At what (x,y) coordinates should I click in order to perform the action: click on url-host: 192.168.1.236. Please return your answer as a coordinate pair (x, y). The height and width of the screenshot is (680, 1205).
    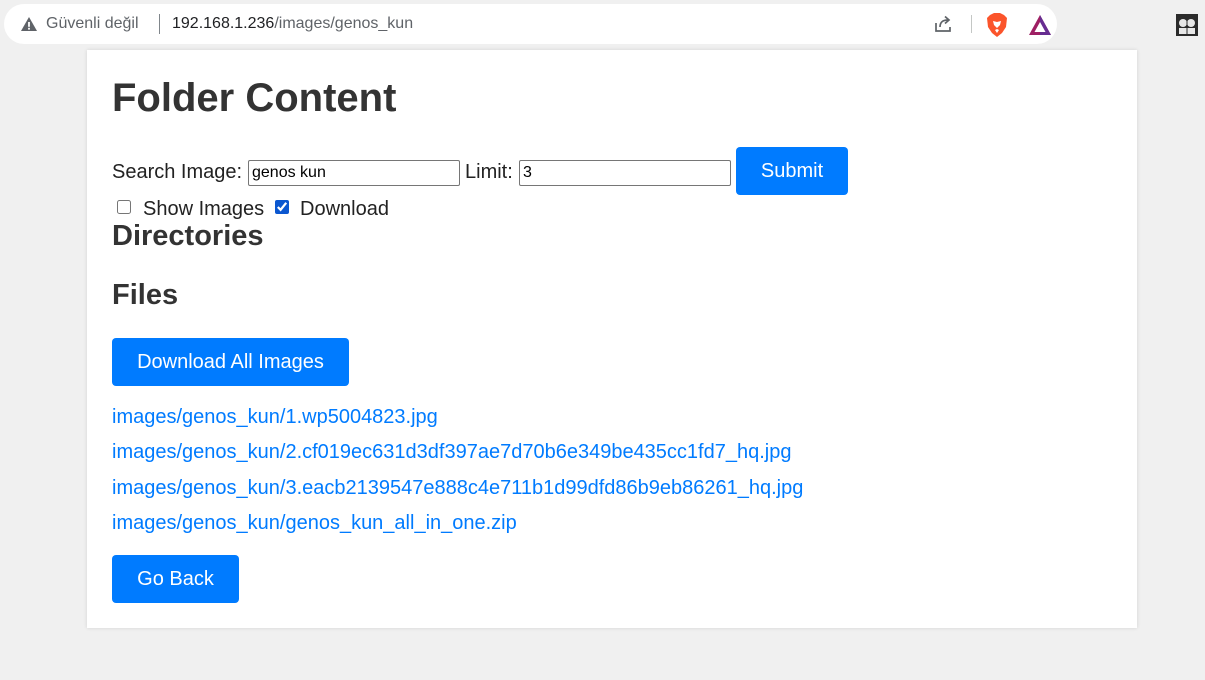
    Looking at the image, I should click on (223, 23).